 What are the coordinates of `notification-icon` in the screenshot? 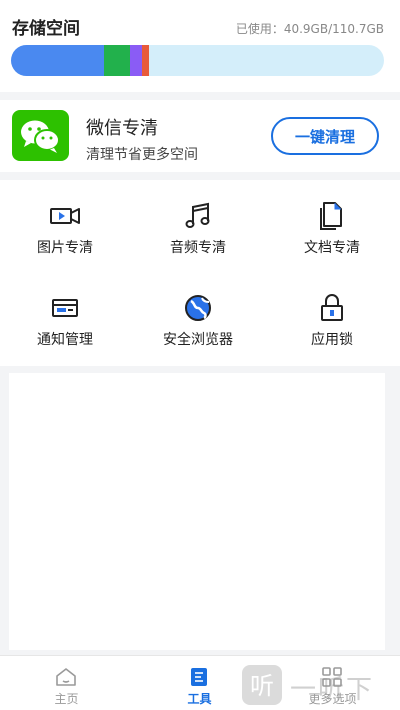 It's located at (65, 308).